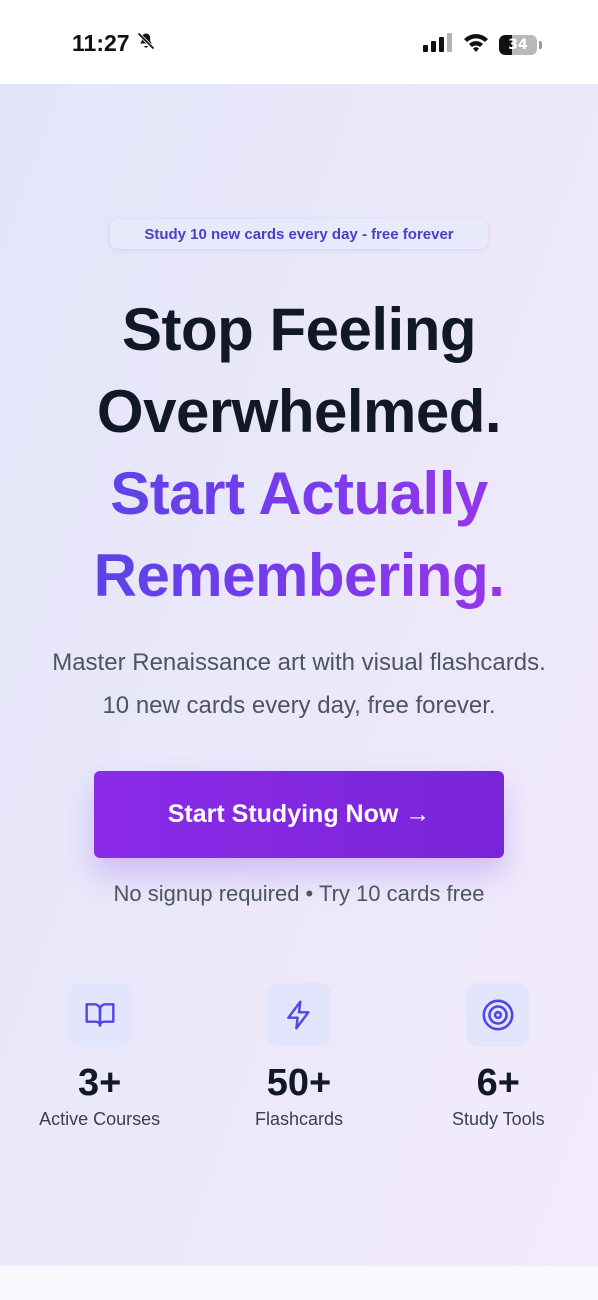  I want to click on battery-icon: 34, so click(520, 44).